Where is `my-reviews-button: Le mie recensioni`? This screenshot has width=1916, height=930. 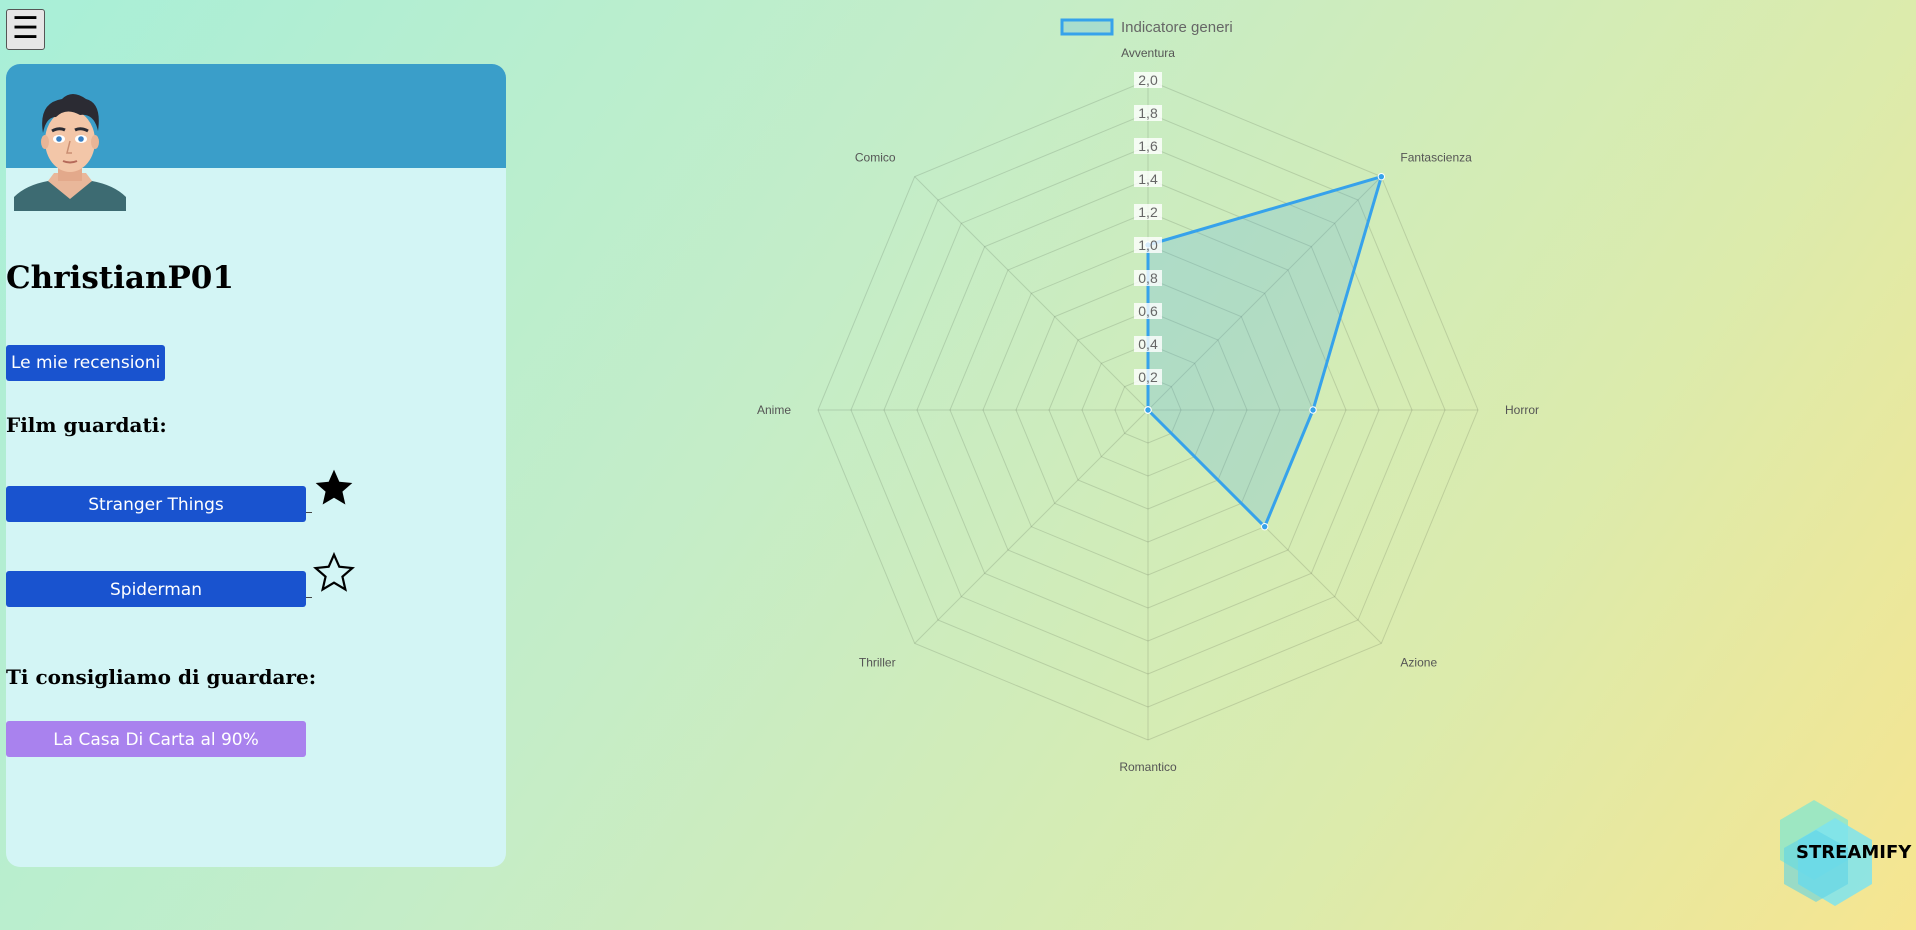 my-reviews-button: Le mie recensioni is located at coordinates (86, 363).